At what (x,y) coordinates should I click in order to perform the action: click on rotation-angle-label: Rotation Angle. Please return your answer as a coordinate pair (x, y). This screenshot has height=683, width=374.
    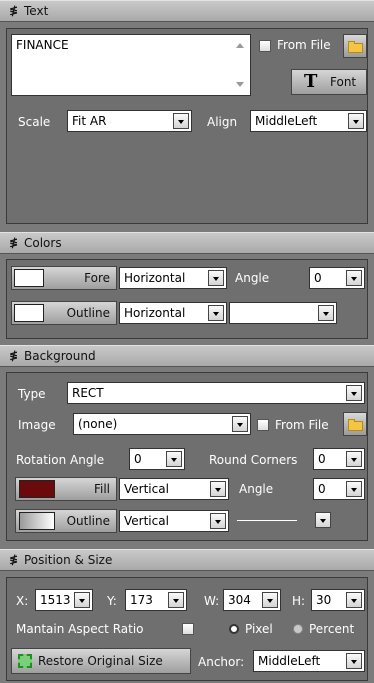
    Looking at the image, I should click on (60, 460).